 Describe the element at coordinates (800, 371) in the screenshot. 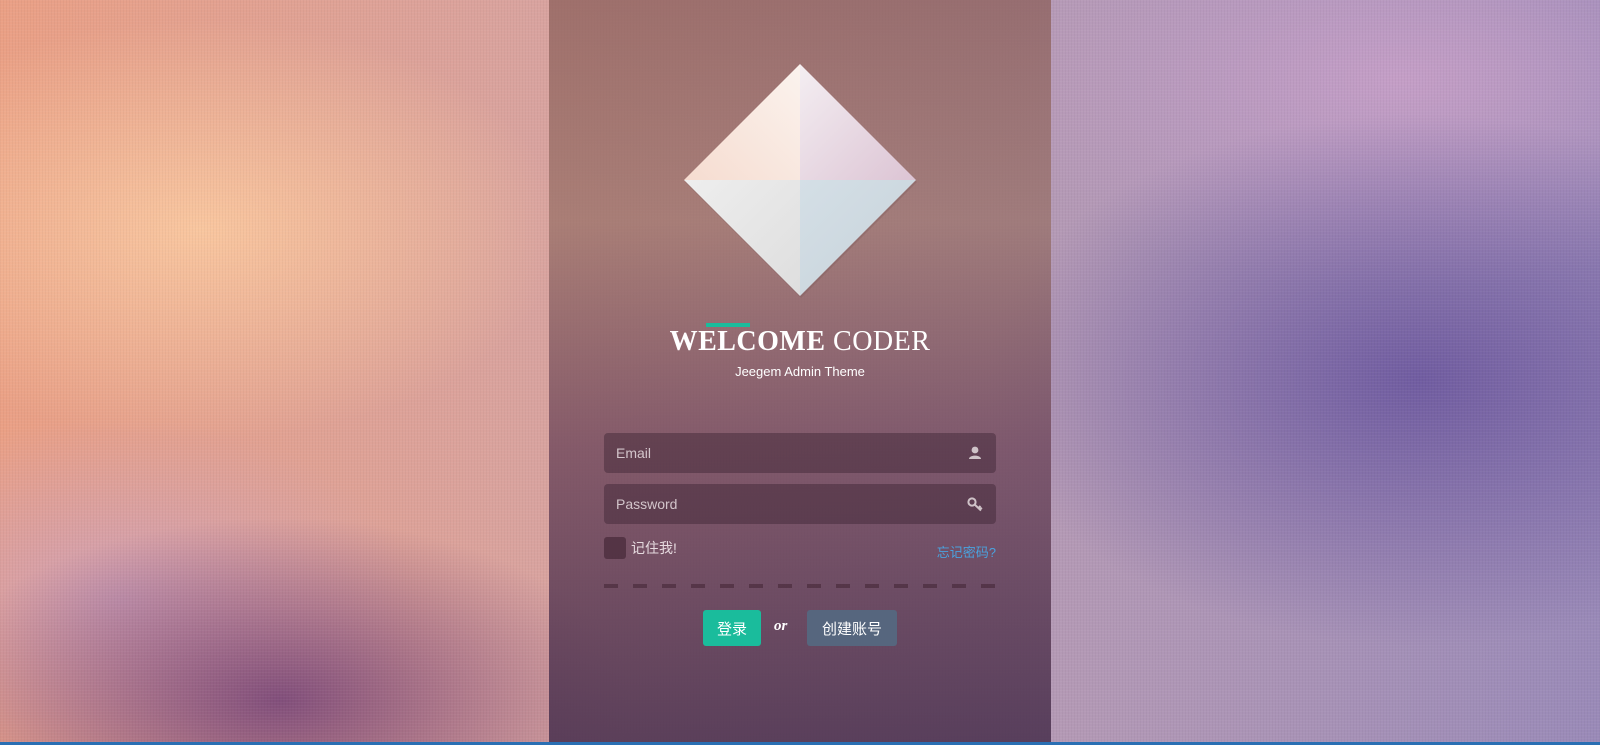

I see `page-subtitle: Jeegem Admin Theme` at that location.